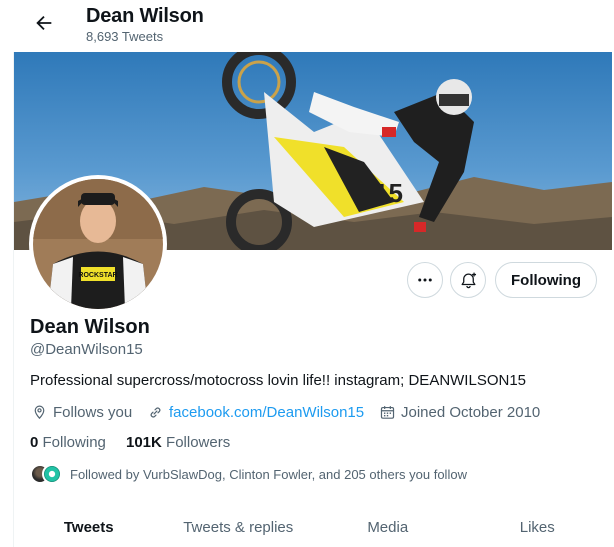  I want to click on link-icon, so click(155, 412).